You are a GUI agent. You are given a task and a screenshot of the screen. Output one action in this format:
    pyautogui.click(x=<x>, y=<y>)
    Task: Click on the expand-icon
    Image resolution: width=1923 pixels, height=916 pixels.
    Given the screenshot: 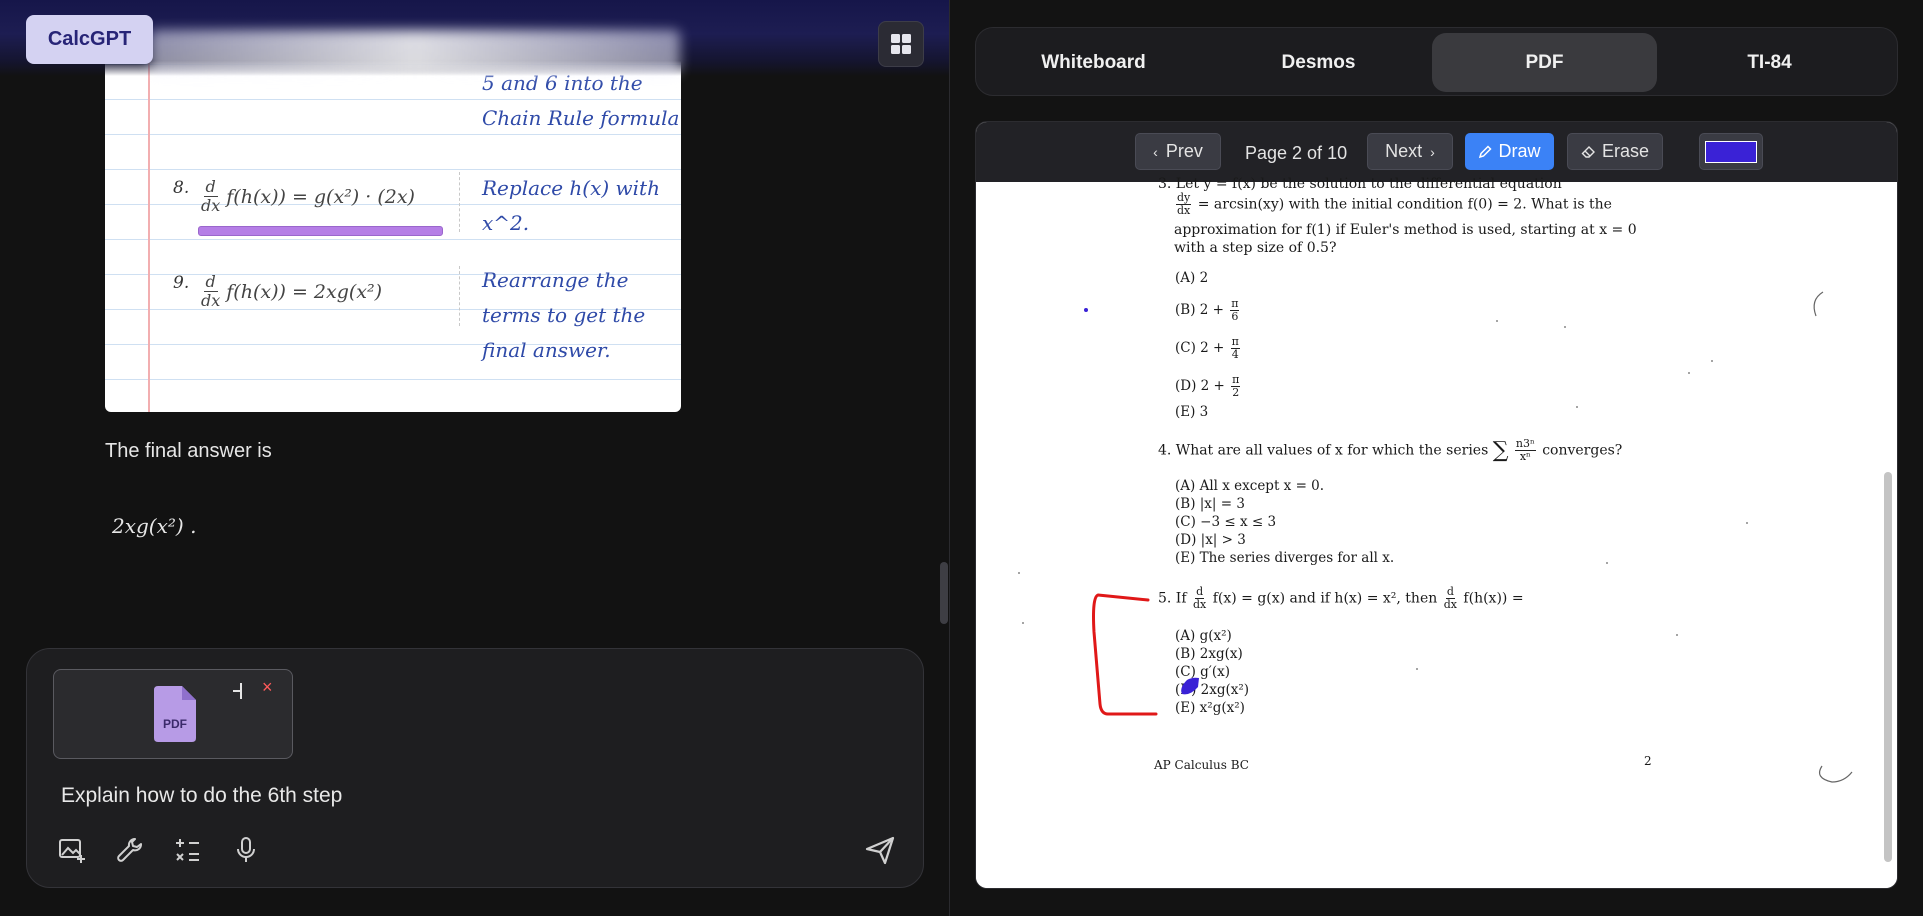 What is the action you would take?
    pyautogui.click(x=241, y=691)
    